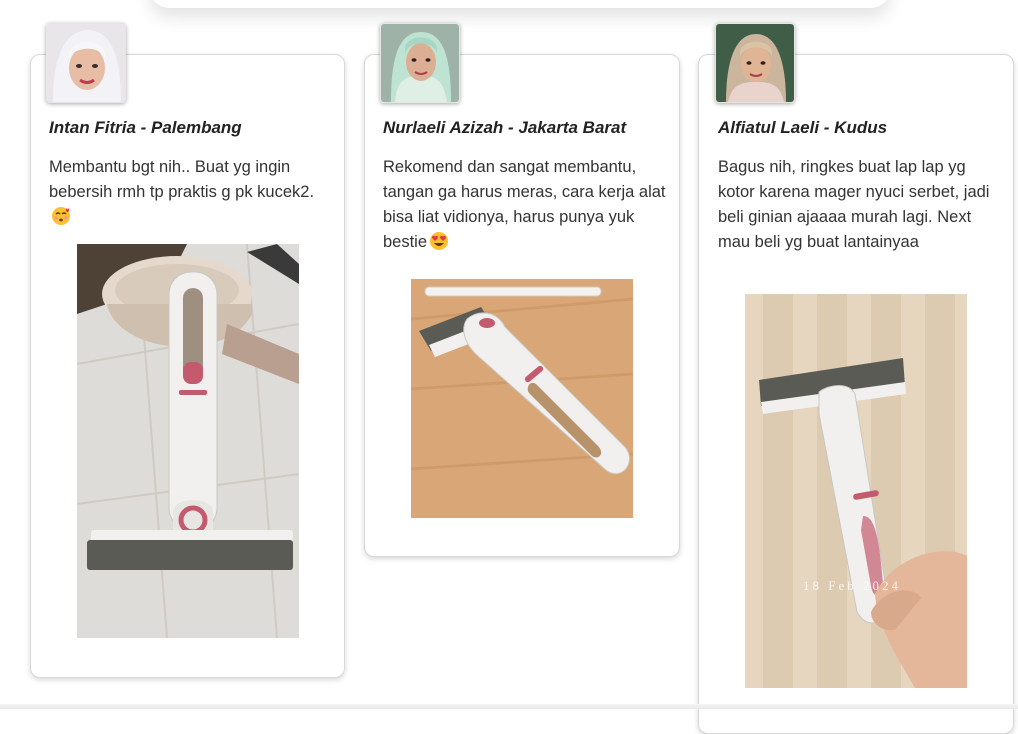 The height and width of the screenshot is (734, 1018). I want to click on photo-date-stamp: 18 Feb 2024, so click(852, 585).